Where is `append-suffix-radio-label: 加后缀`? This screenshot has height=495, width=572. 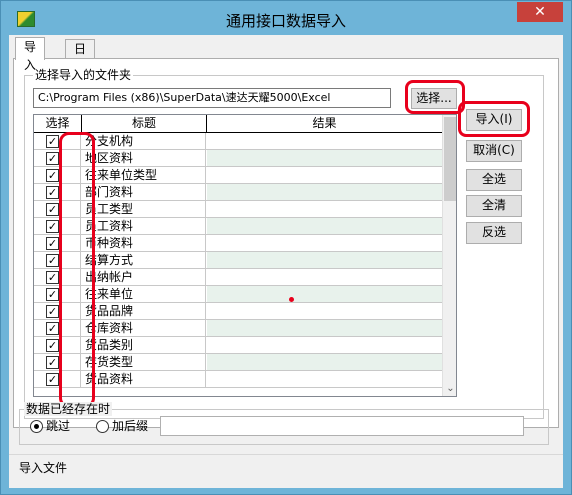 append-suffix-radio-label: 加后缀 is located at coordinates (130, 426).